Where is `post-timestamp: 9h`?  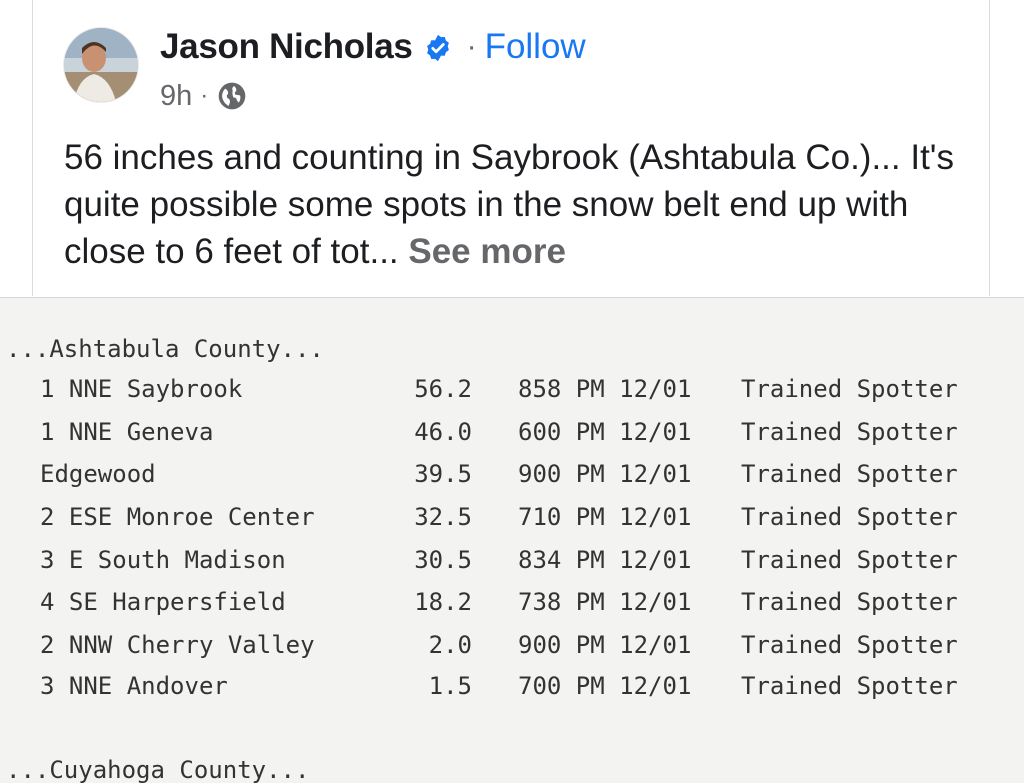 post-timestamp: 9h is located at coordinates (176, 96).